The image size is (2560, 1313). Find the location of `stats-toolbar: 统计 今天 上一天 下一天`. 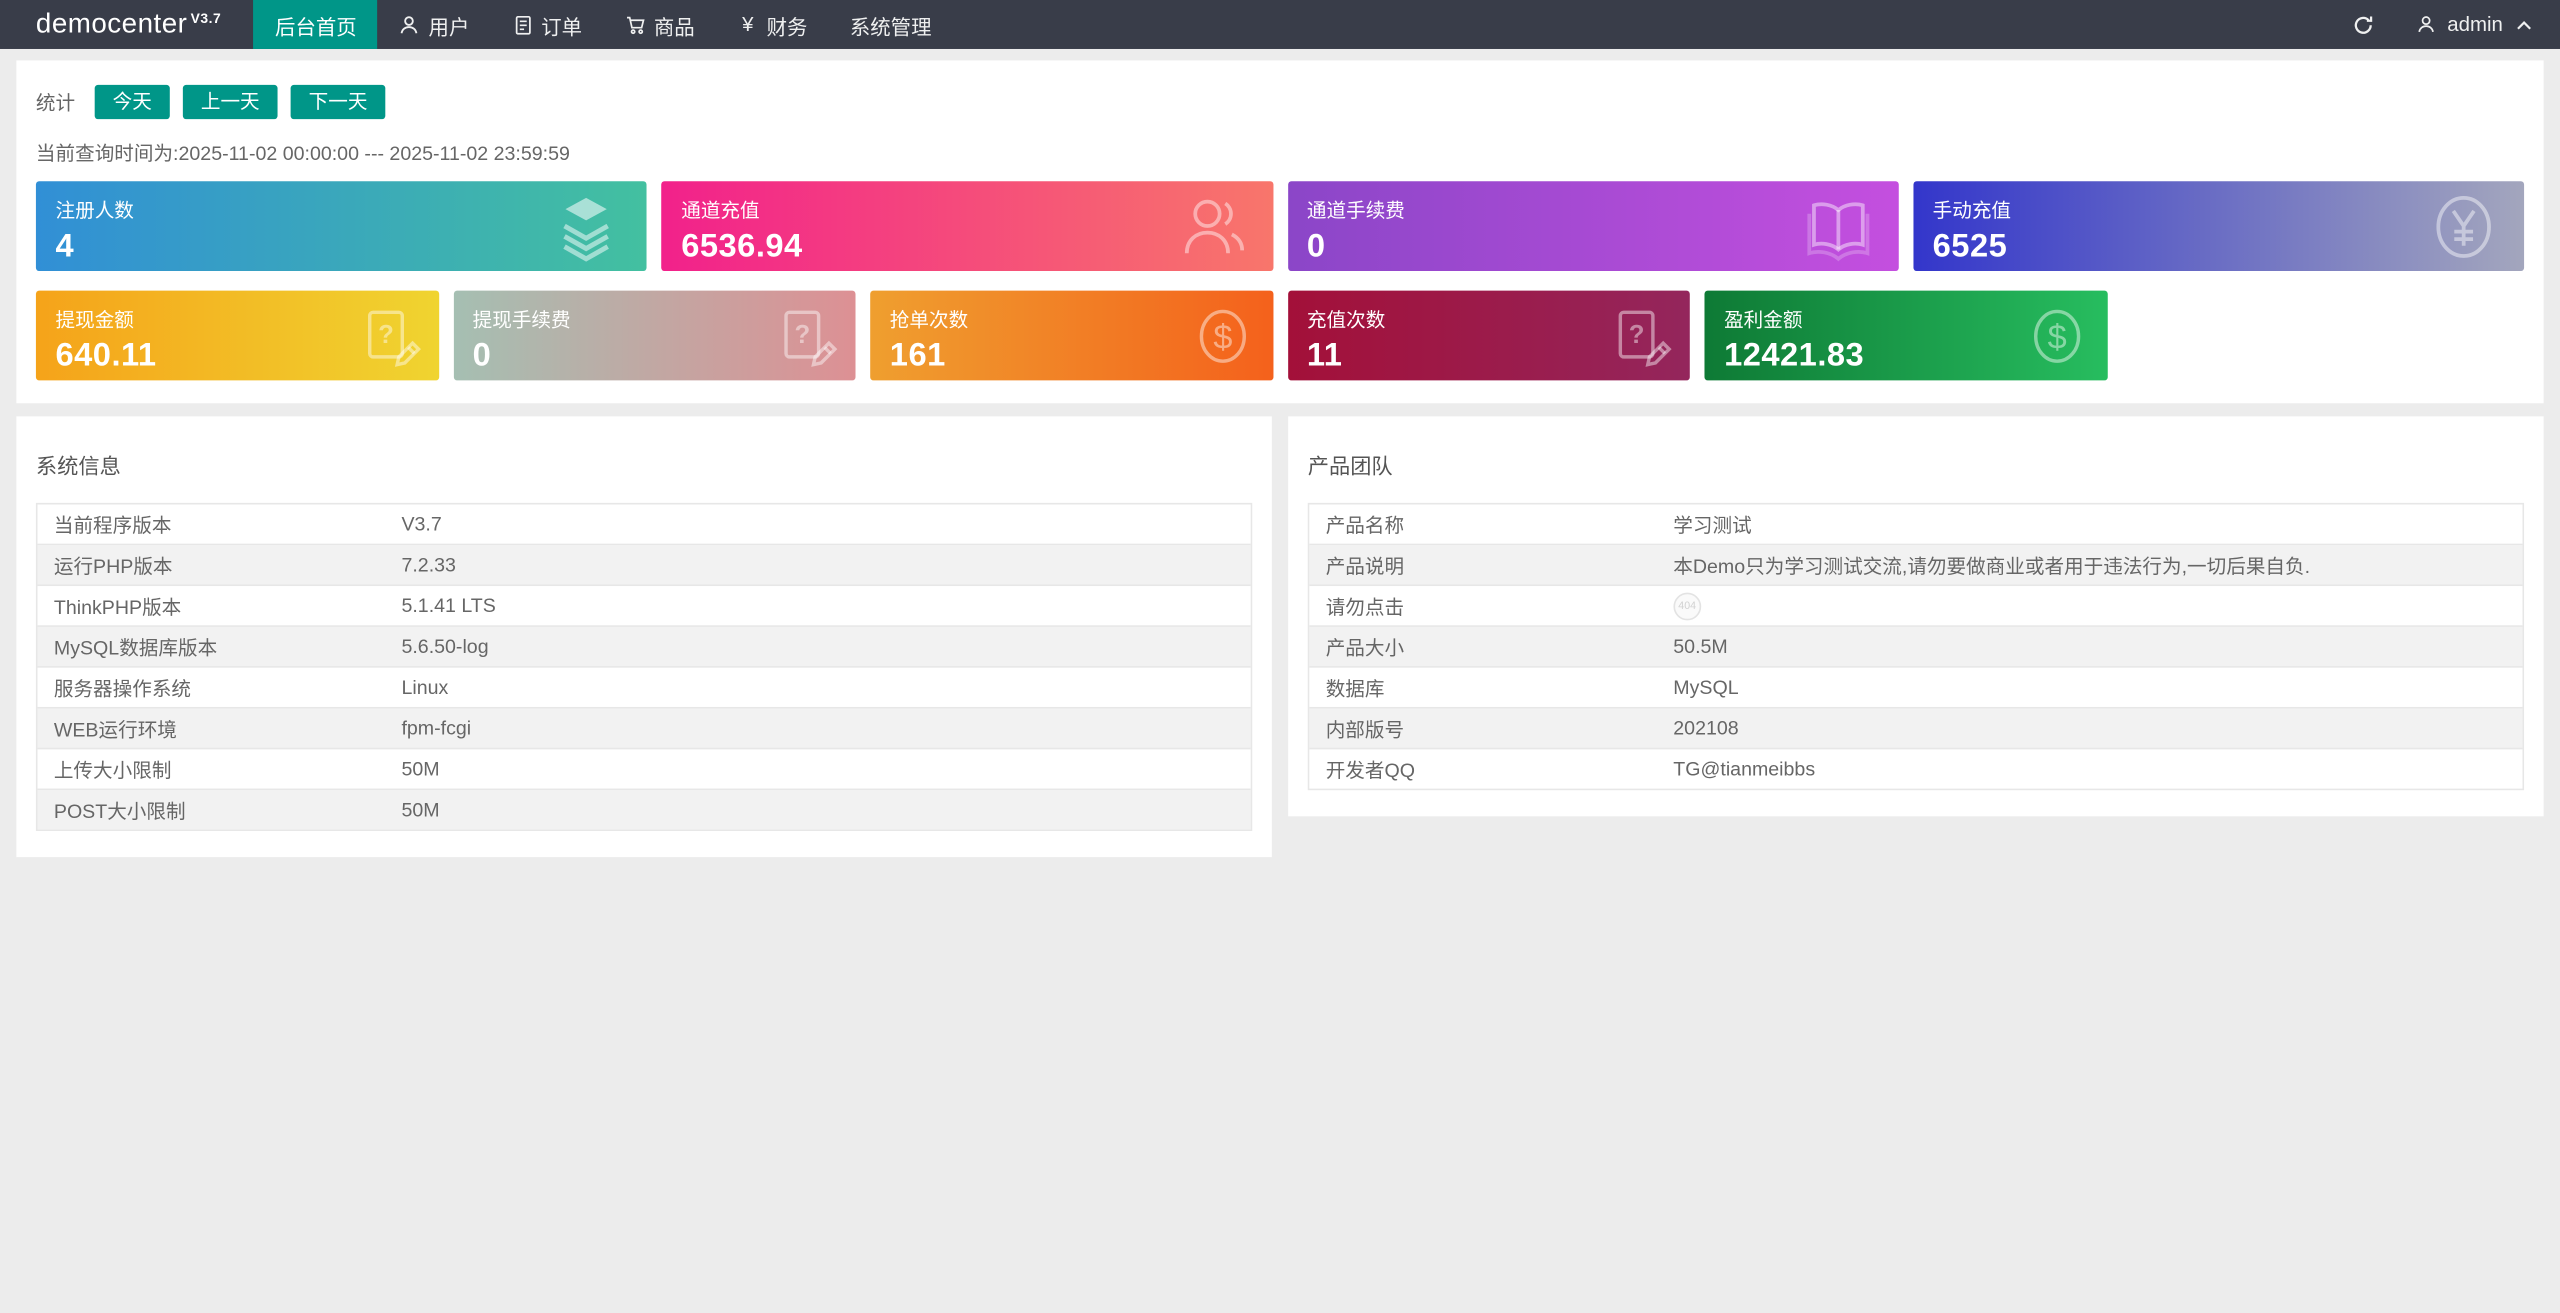

stats-toolbar: 统计 今天 上一天 下一天 is located at coordinates (1279, 102).